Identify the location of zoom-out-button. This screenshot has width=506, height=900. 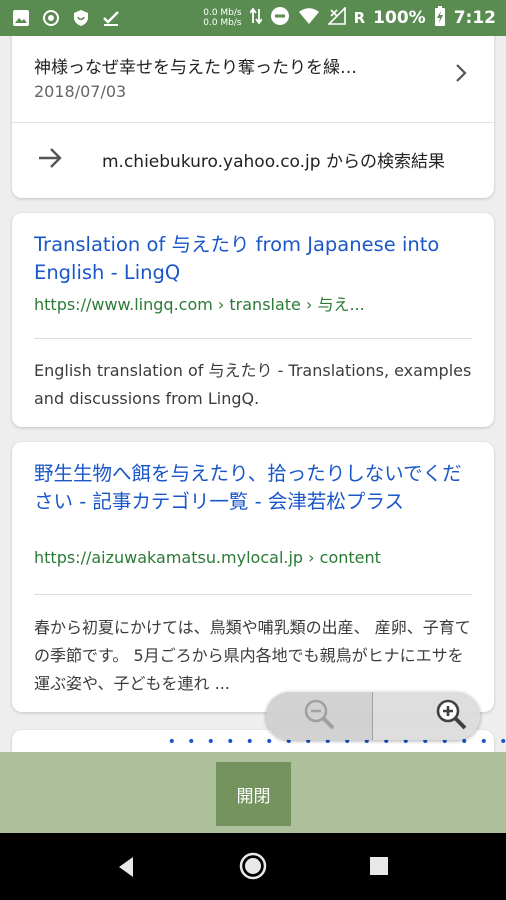
(320, 716).